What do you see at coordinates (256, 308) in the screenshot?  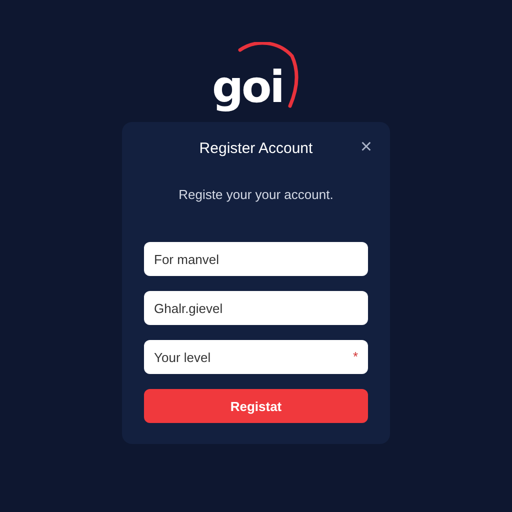 I see `input-field: Ghalr.gievel` at bounding box center [256, 308].